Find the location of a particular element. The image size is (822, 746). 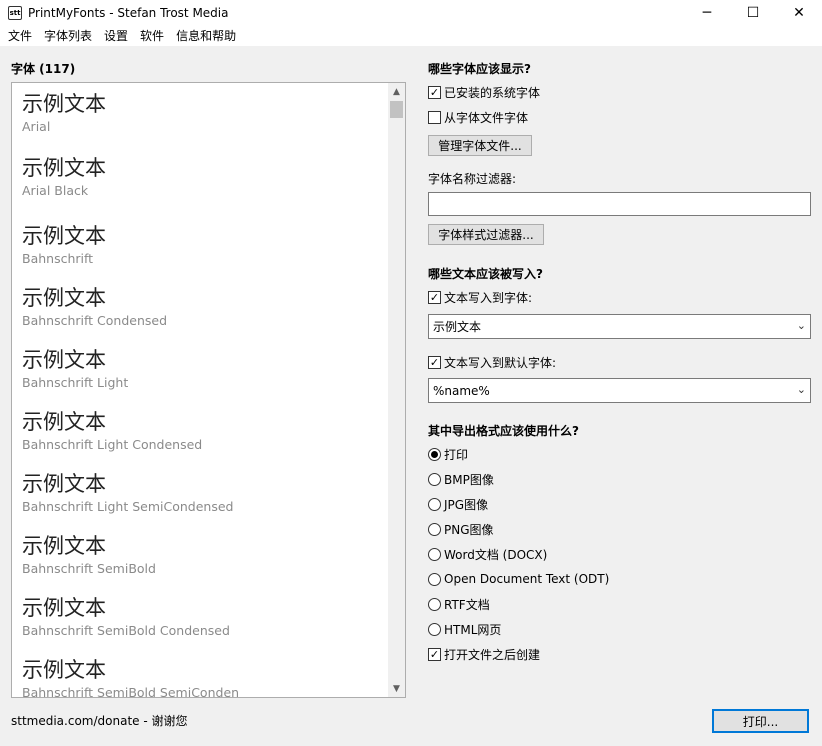

font-list-item: 示例文本 Bahnschrift SemiBold is located at coordinates (200, 556).